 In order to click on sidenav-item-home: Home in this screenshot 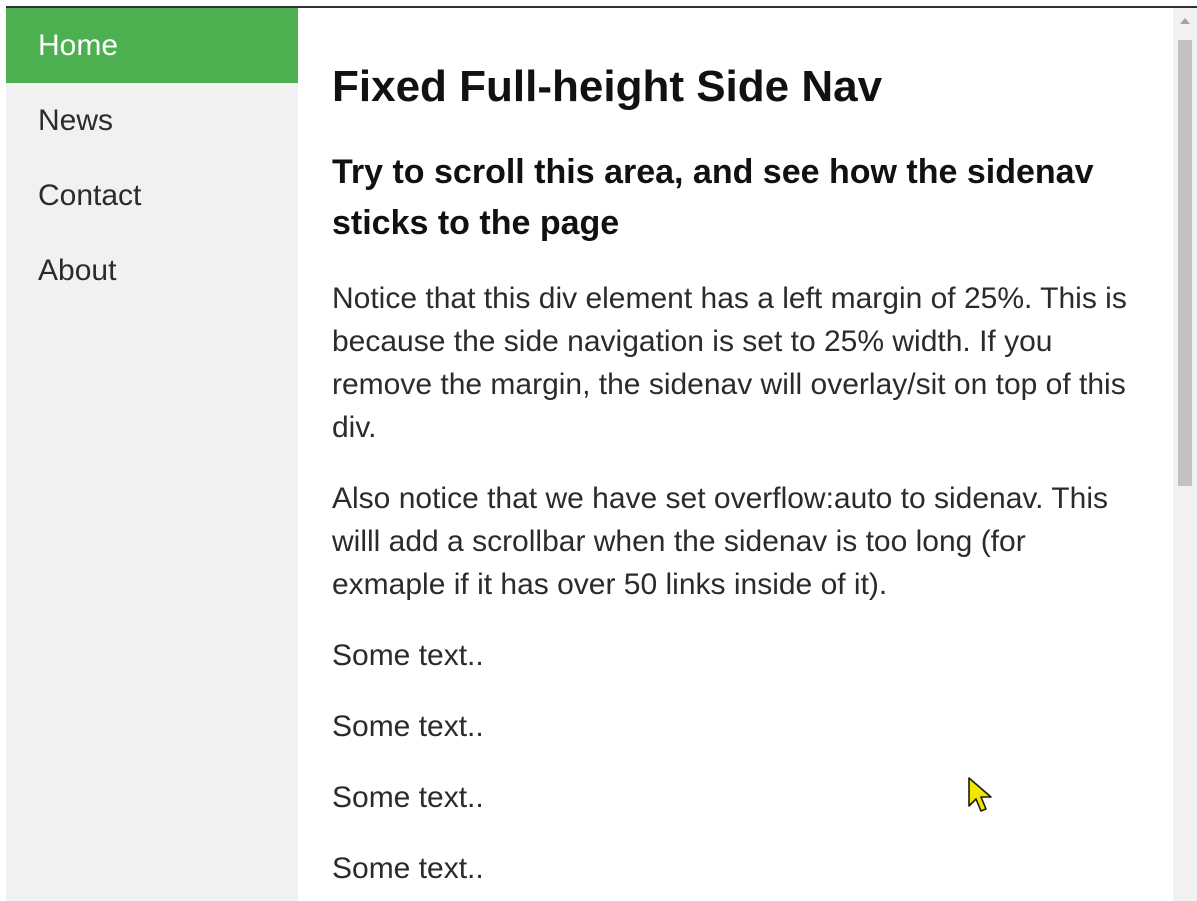, I will do `click(152, 45)`.